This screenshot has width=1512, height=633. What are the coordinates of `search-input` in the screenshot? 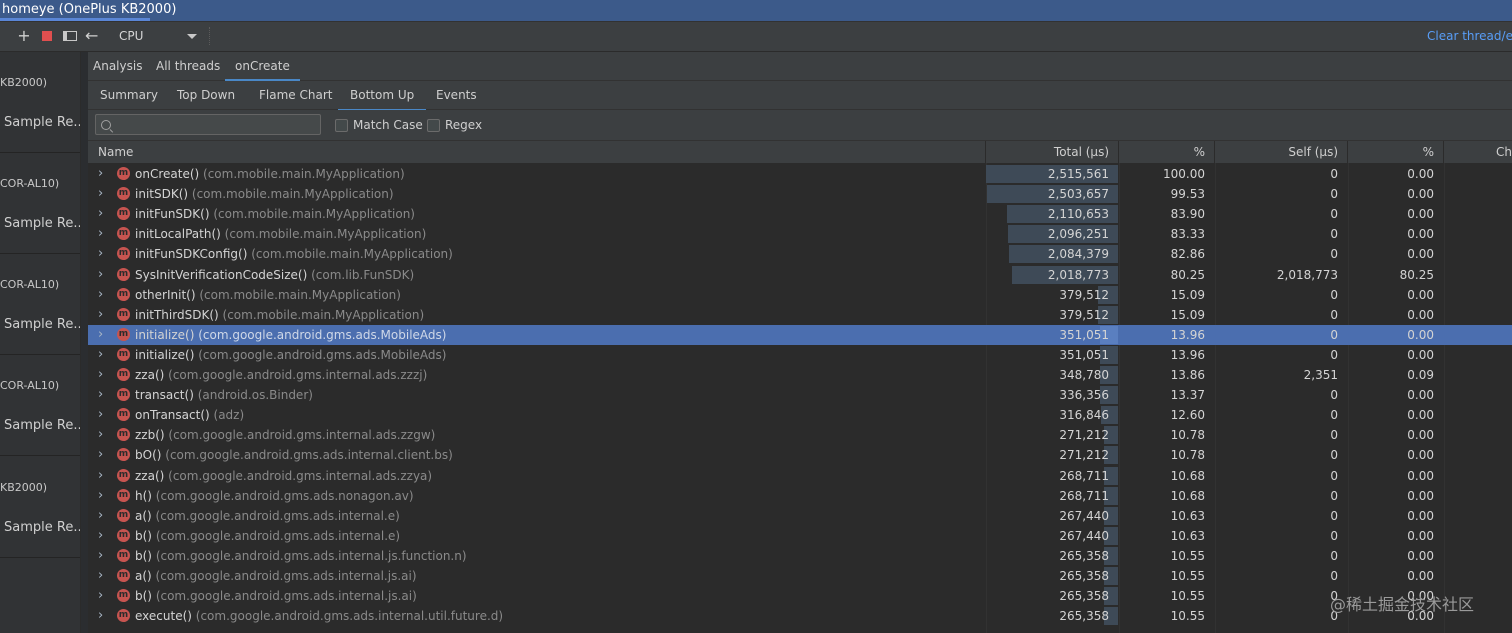 It's located at (208, 124).